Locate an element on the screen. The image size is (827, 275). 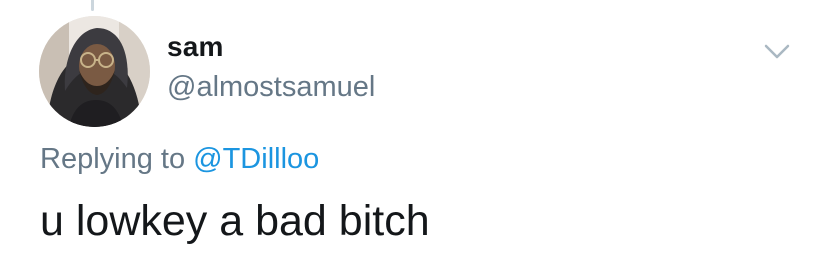
tweet-menu-button is located at coordinates (777, 51).